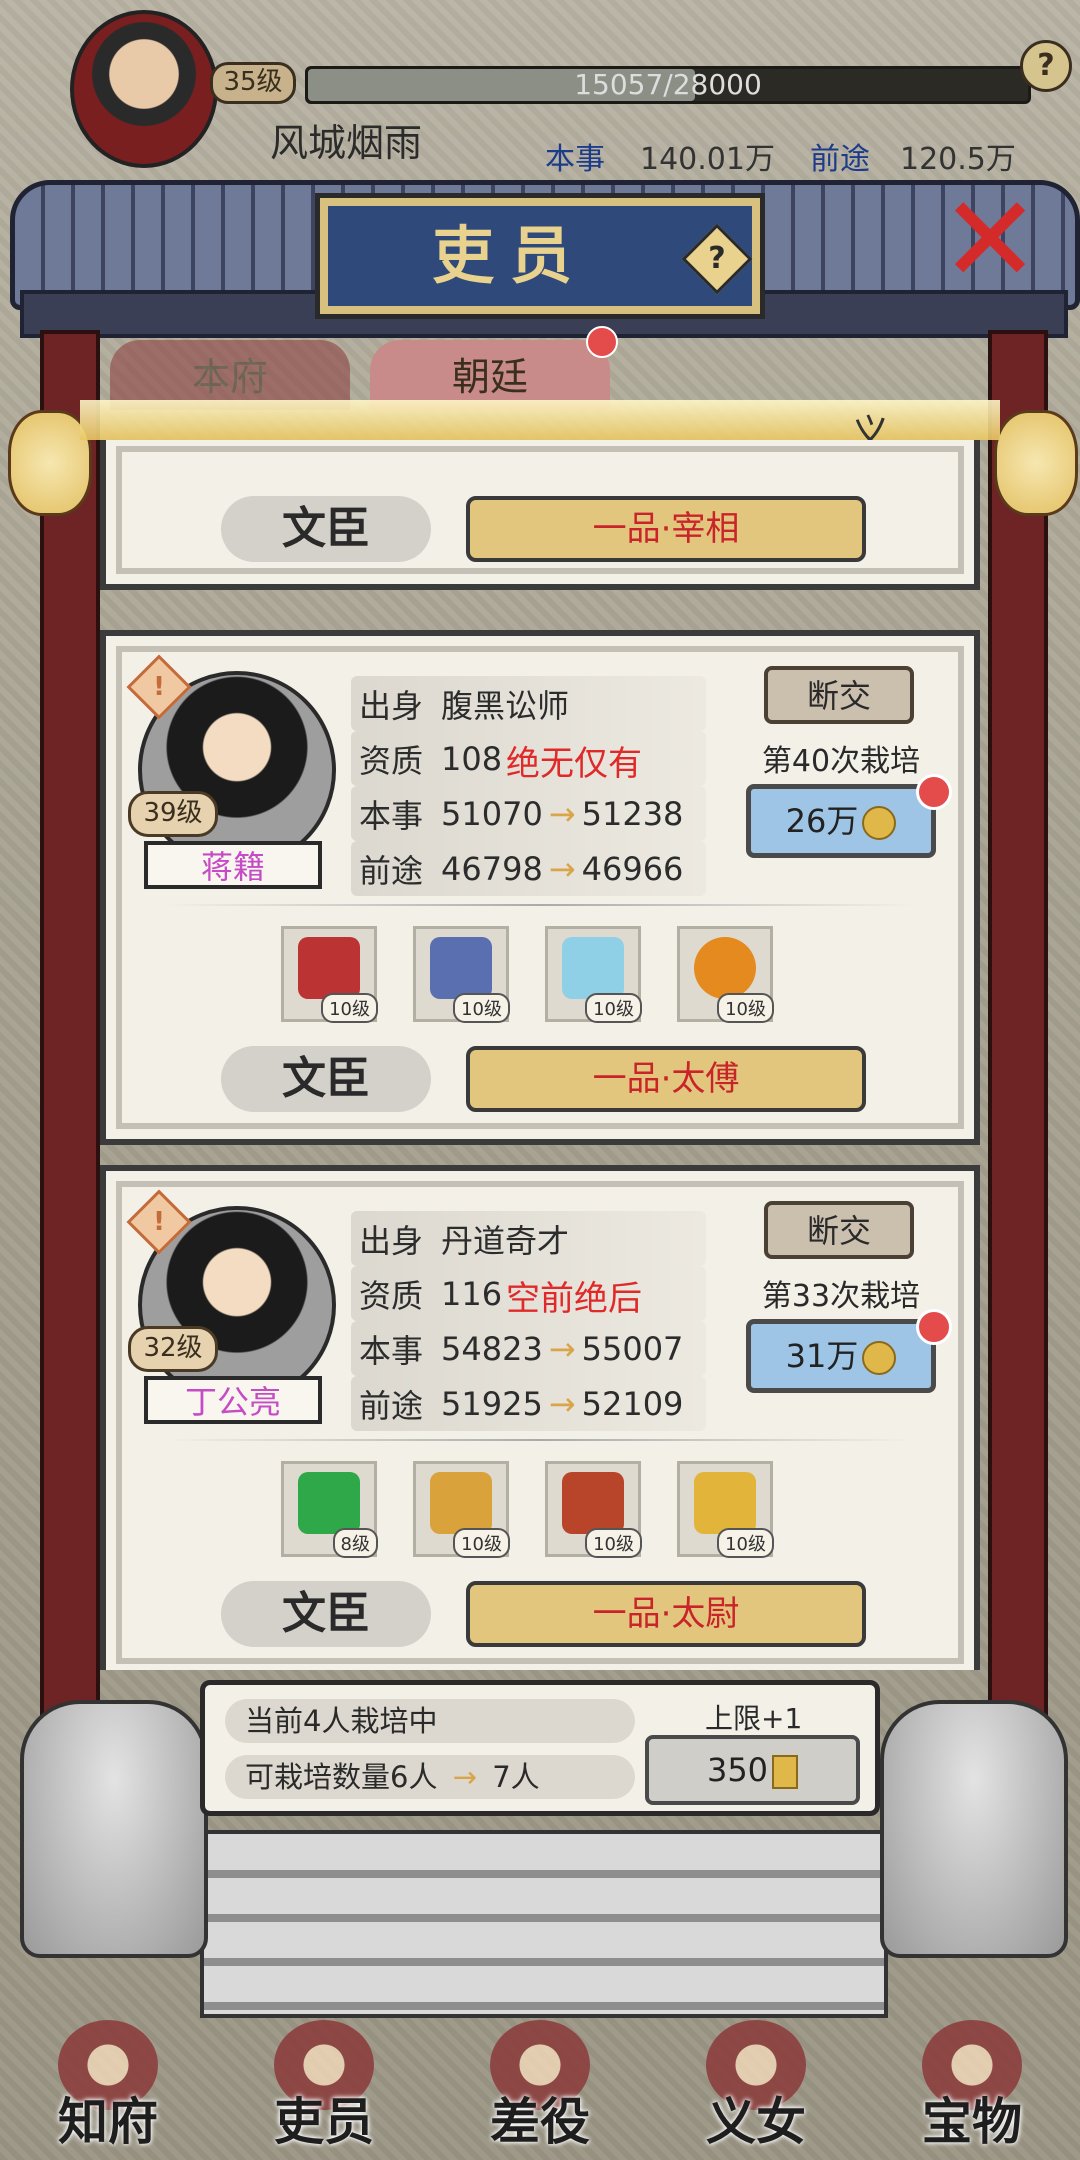 This screenshot has height=2160, width=1080. Describe the element at coordinates (574, 1299) in the screenshot. I see `quality-trait: 空前绝后` at that location.